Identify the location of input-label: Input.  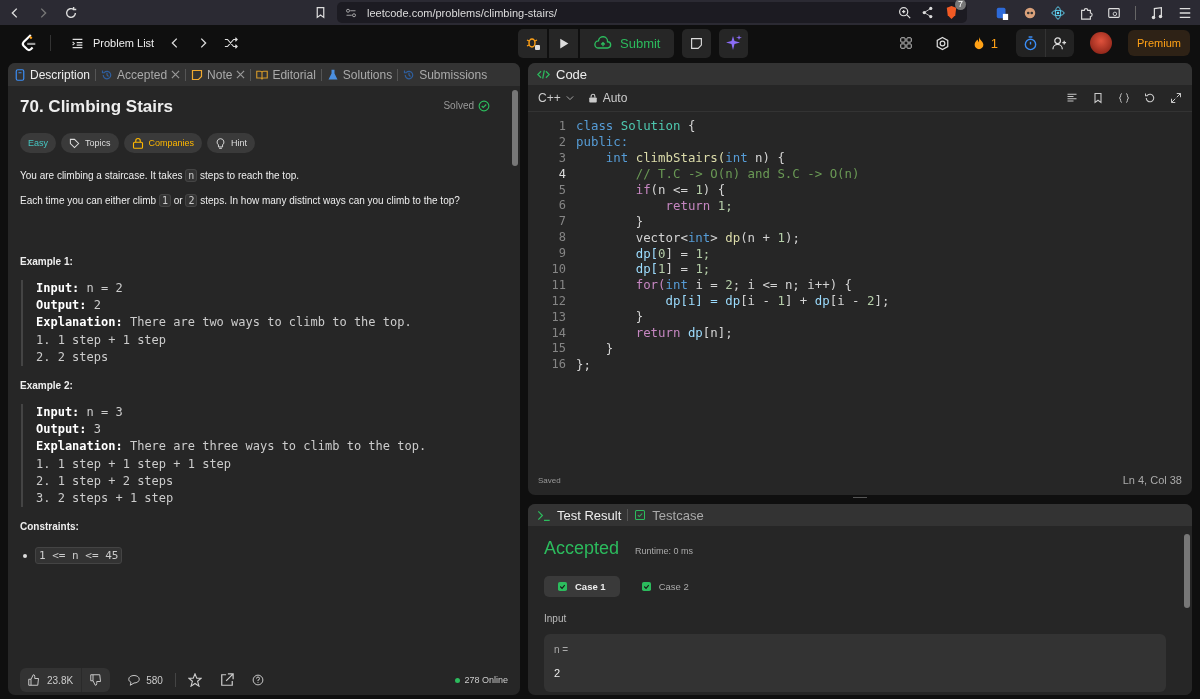
(556, 618).